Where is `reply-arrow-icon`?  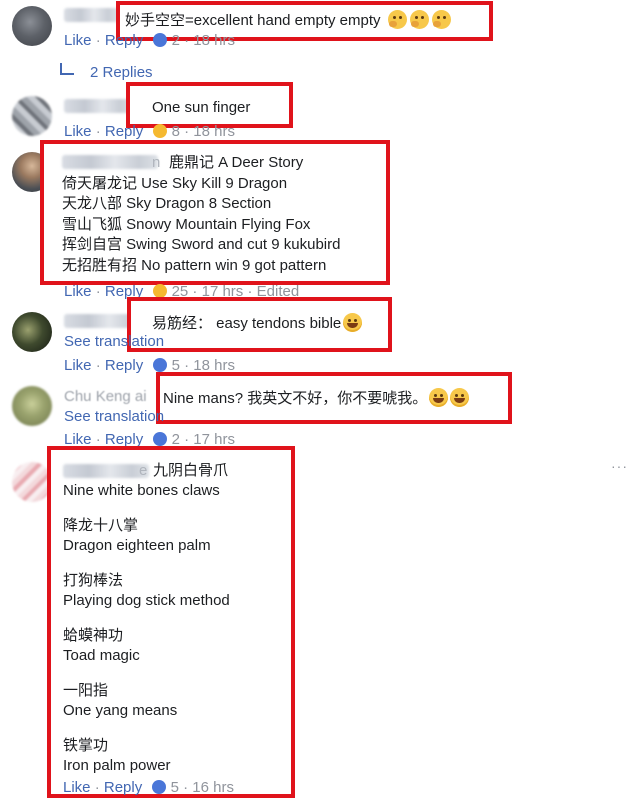
reply-arrow-icon is located at coordinates (67, 69).